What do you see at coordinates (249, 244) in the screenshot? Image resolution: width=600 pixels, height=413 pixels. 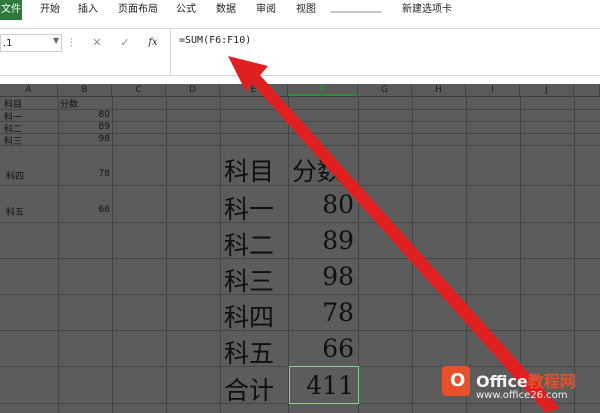 I see `cell-e-row2: 科二` at bounding box center [249, 244].